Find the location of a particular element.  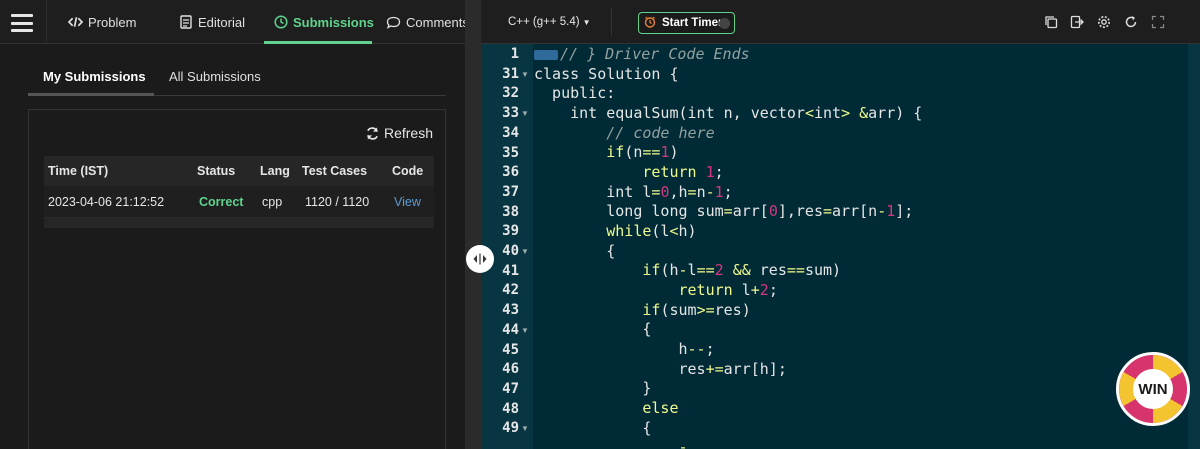

line-number: 38 is located at coordinates (510, 211).